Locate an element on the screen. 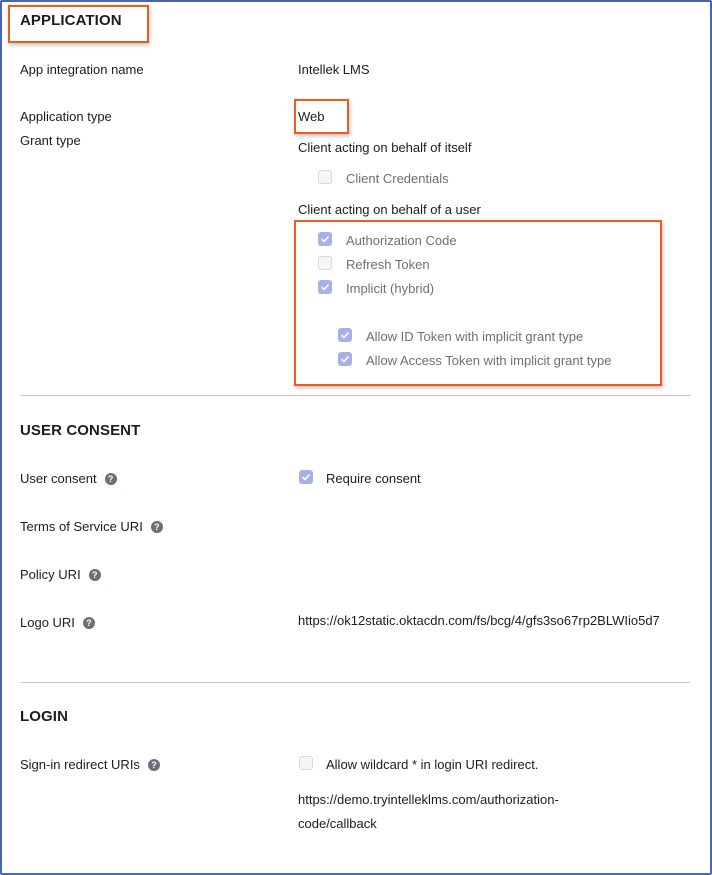 This screenshot has height=875, width=712. policy-uri-label: Policy URI? is located at coordinates (60, 574).